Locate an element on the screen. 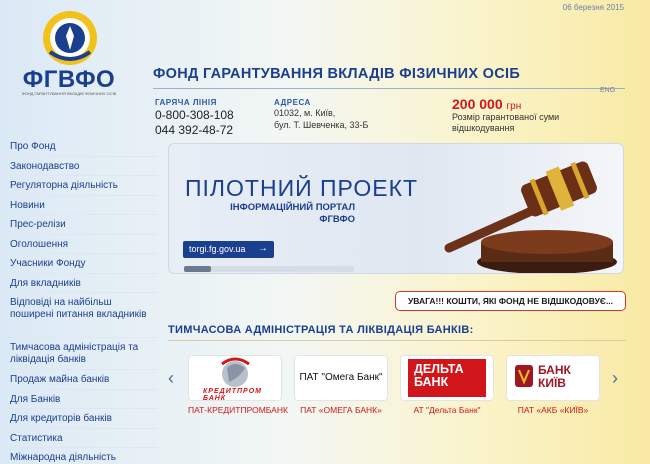 This screenshot has height=464, width=650. header-divider is located at coordinates (389, 88).